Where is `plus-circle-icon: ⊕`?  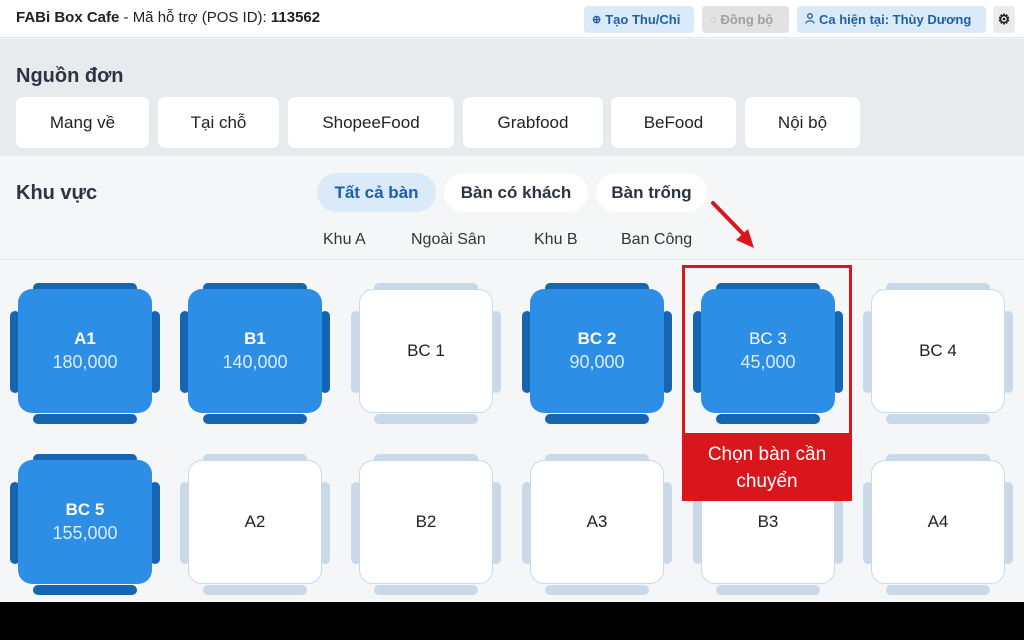 plus-circle-icon: ⊕ is located at coordinates (597, 20).